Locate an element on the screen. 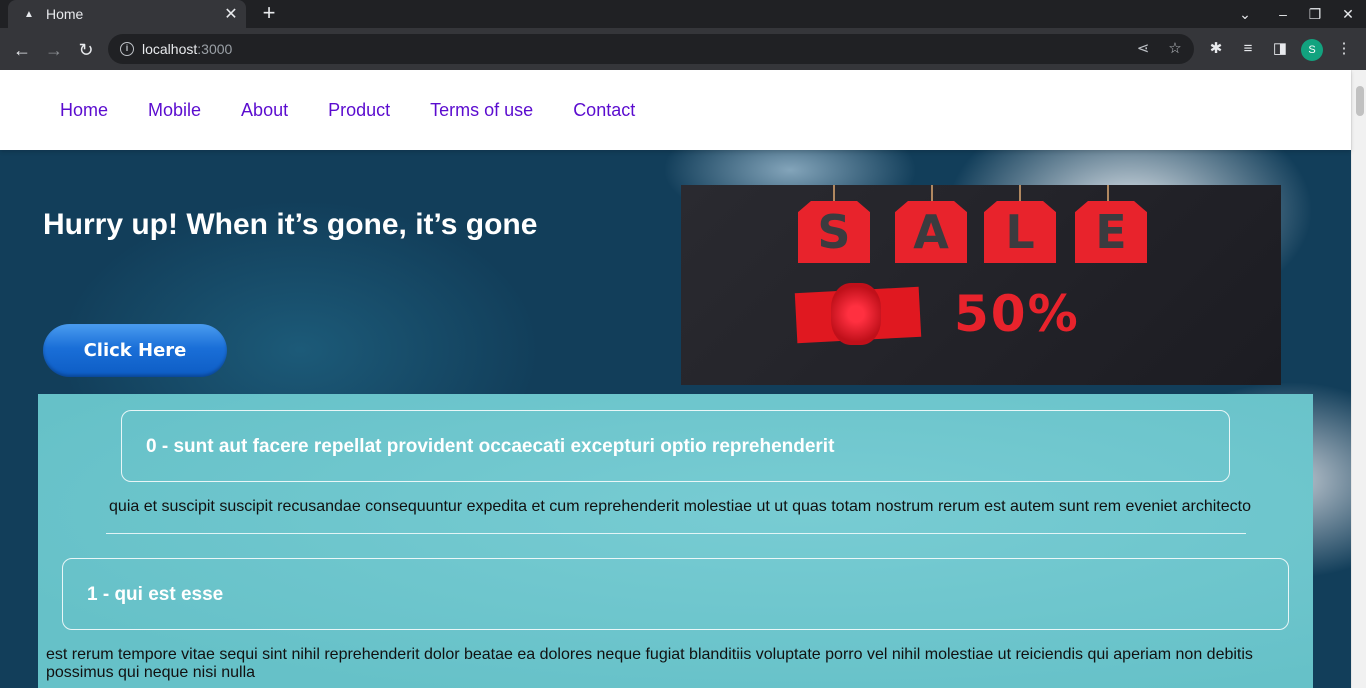 Image resolution: width=1366 pixels, height=688 pixels. site-info-icon: i is located at coordinates (127, 49).